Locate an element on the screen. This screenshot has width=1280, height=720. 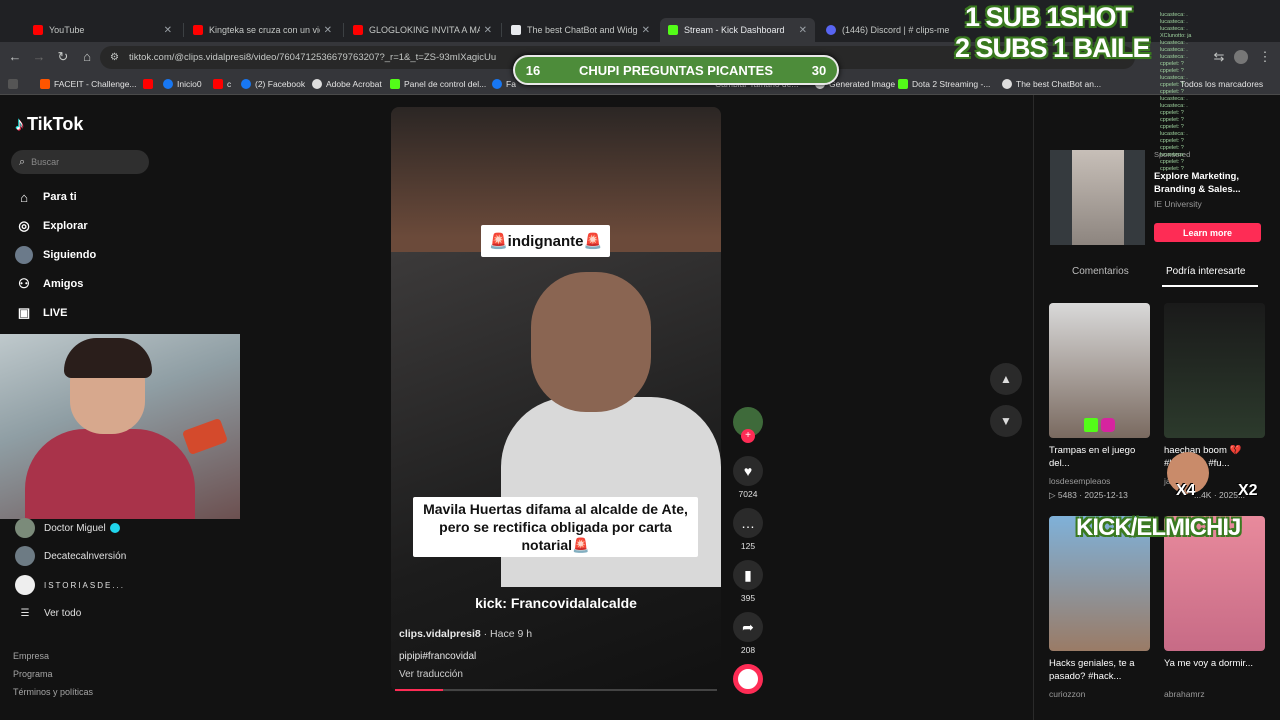
footer-link: Términos y políticas is located at coordinates (53, 692).